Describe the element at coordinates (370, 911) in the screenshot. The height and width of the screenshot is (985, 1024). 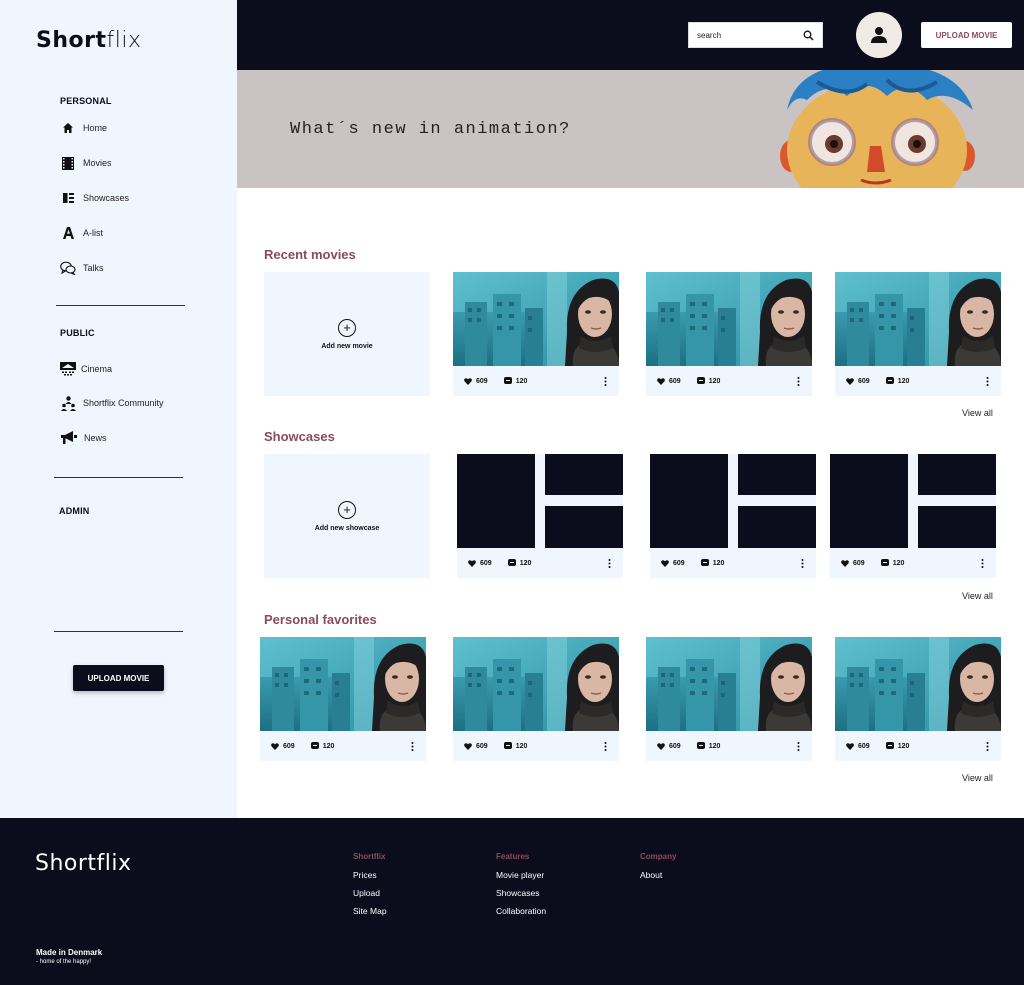
I see `footer-link-site-map: Site Map` at that location.